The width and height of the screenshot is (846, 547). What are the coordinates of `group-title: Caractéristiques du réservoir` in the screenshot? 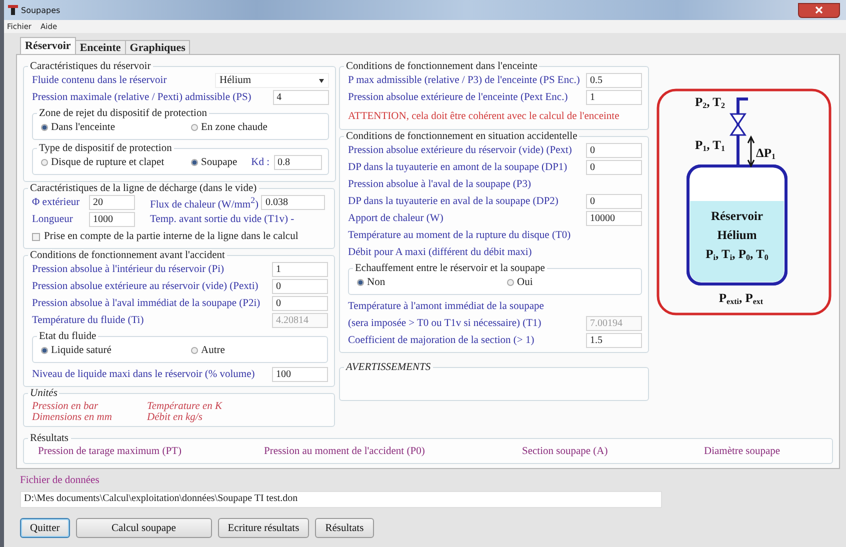 It's located at (90, 66).